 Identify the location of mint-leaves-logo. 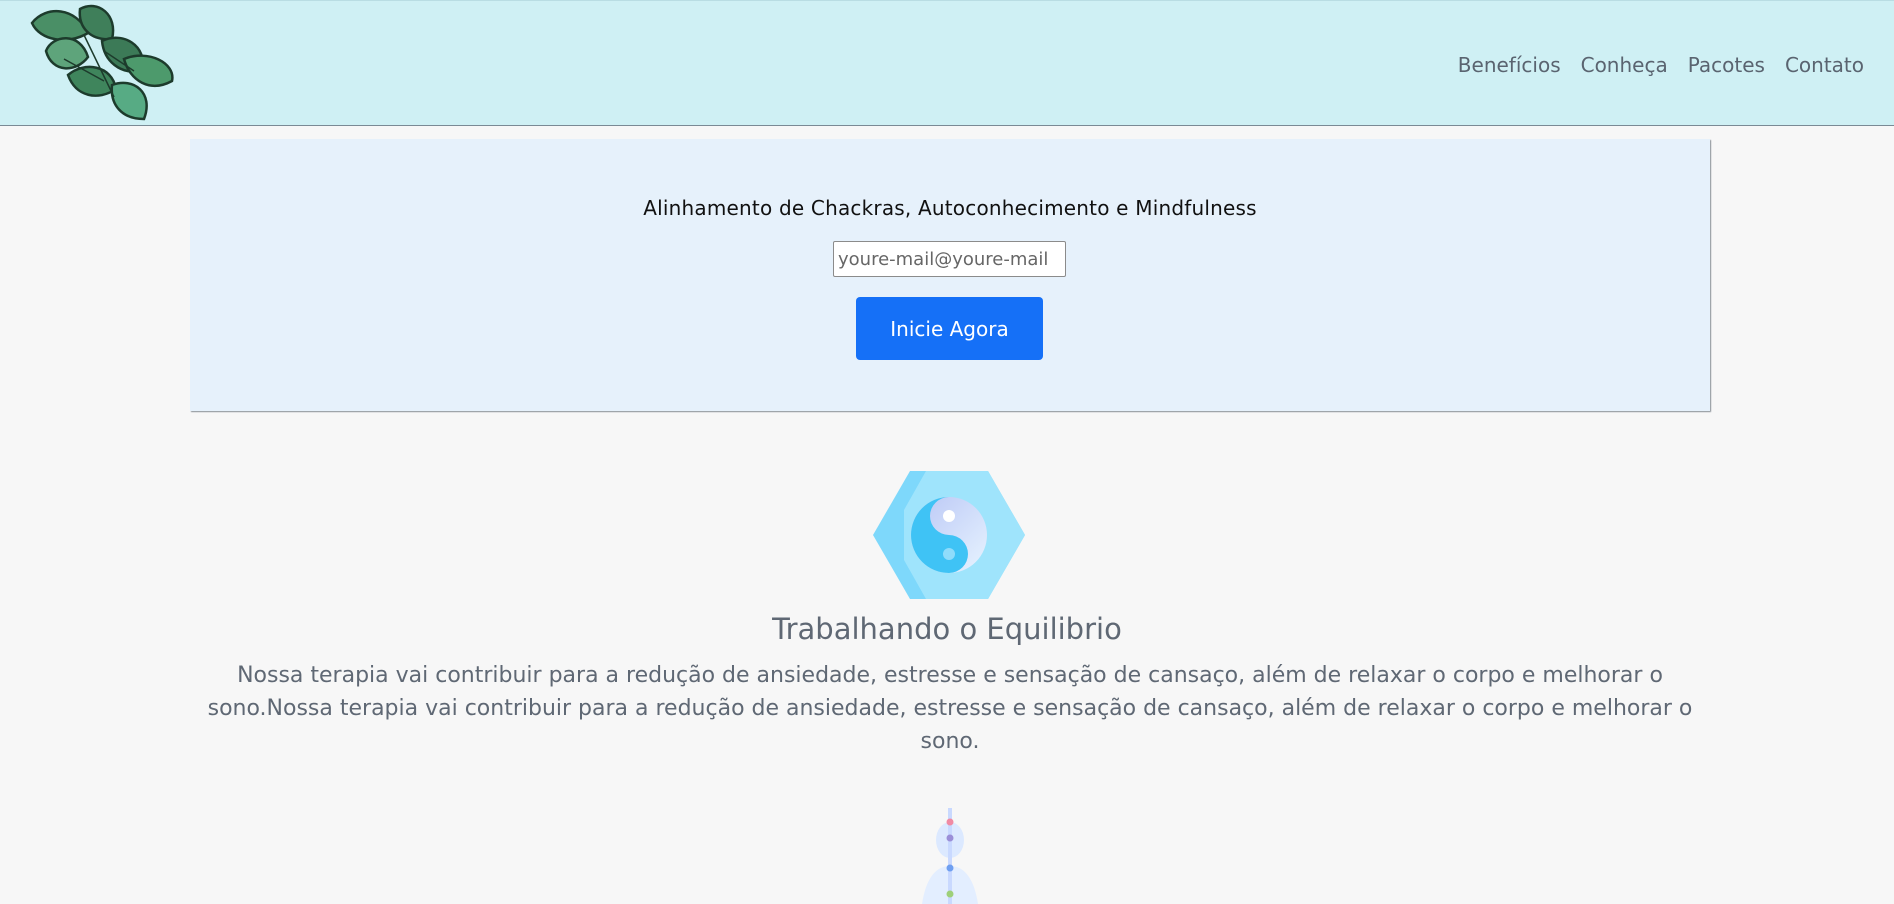
(104, 65).